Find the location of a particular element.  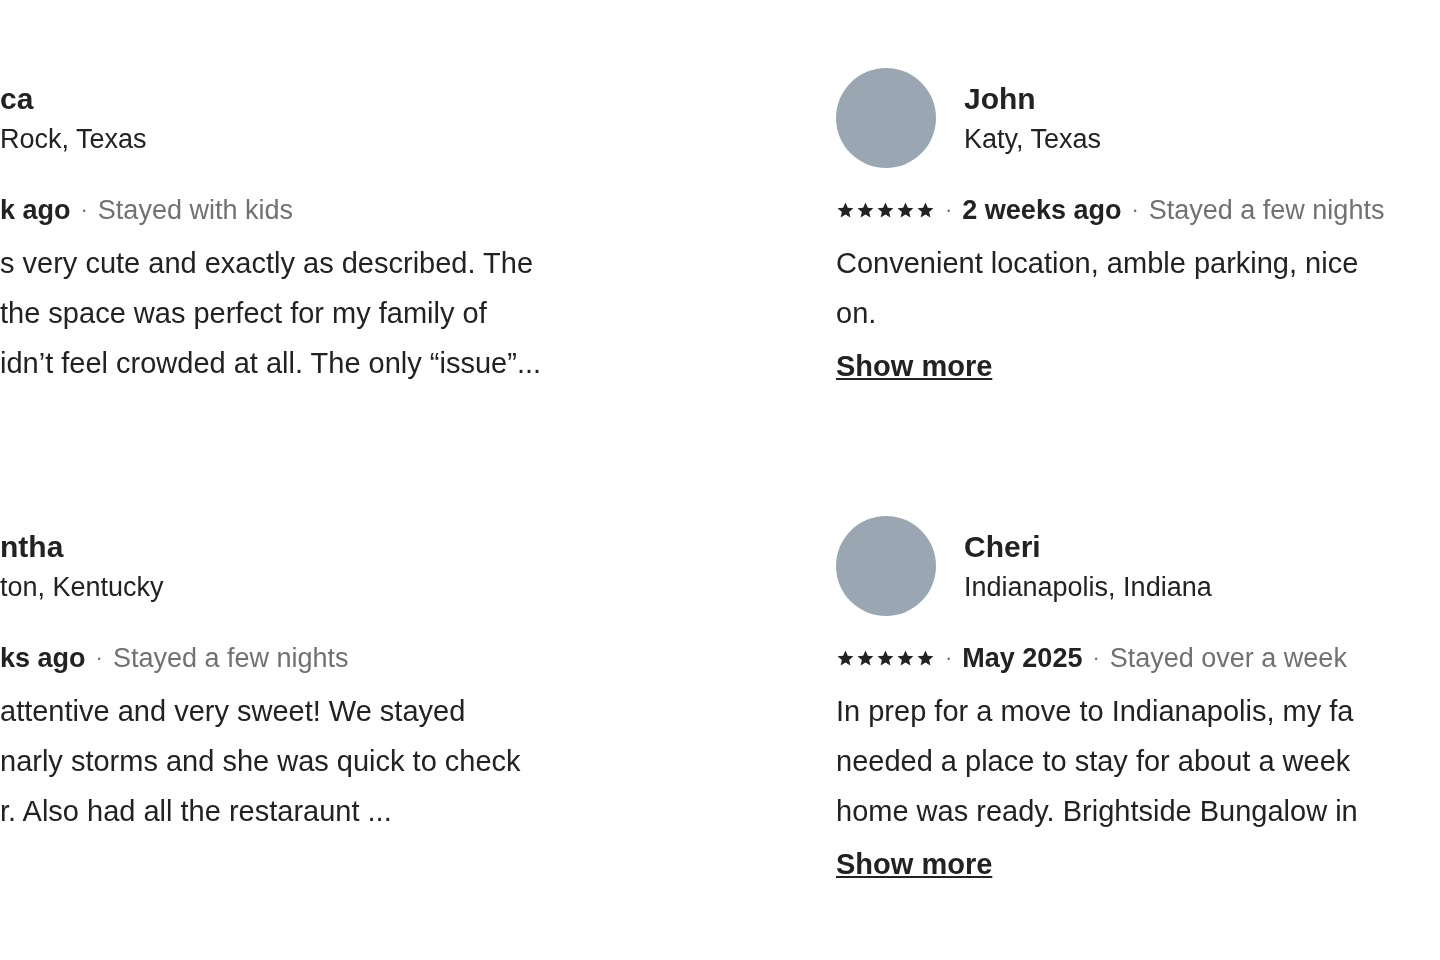

review-date: ks ago is located at coordinates (43, 658).